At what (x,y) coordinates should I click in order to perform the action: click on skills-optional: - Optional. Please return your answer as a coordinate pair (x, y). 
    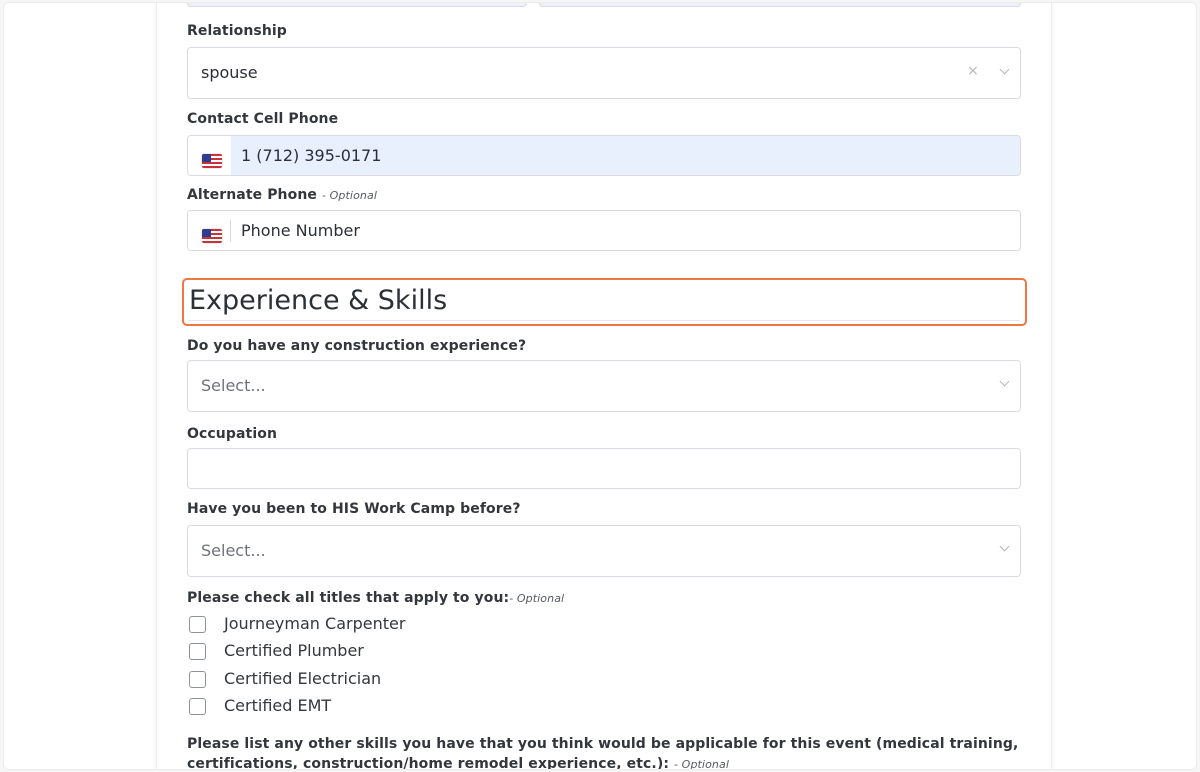
    Looking at the image, I should click on (701, 764).